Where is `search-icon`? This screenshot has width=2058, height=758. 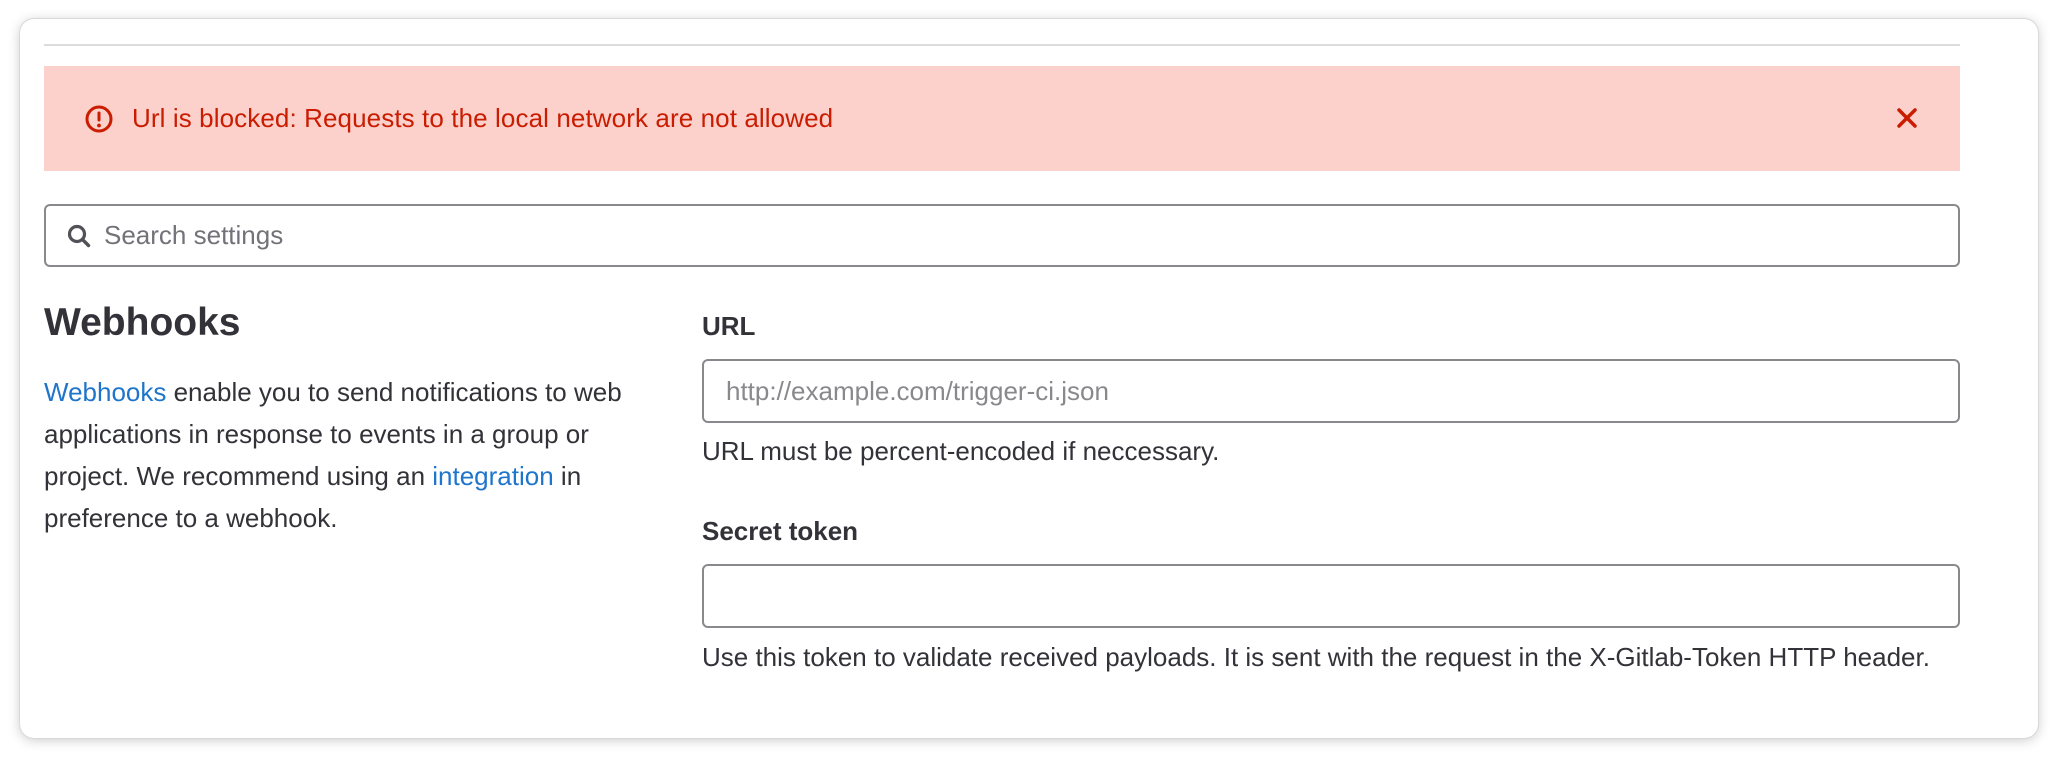 search-icon is located at coordinates (79, 236).